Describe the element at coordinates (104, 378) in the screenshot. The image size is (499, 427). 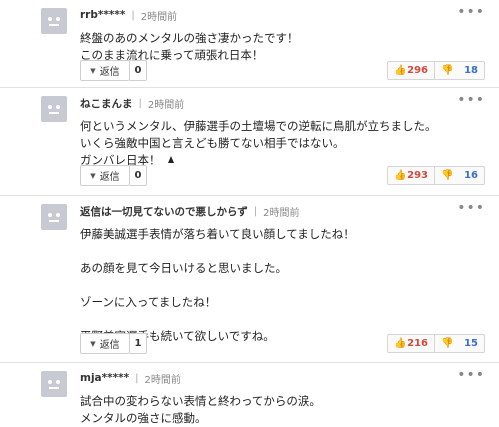
I see `username: mja*****` at that location.